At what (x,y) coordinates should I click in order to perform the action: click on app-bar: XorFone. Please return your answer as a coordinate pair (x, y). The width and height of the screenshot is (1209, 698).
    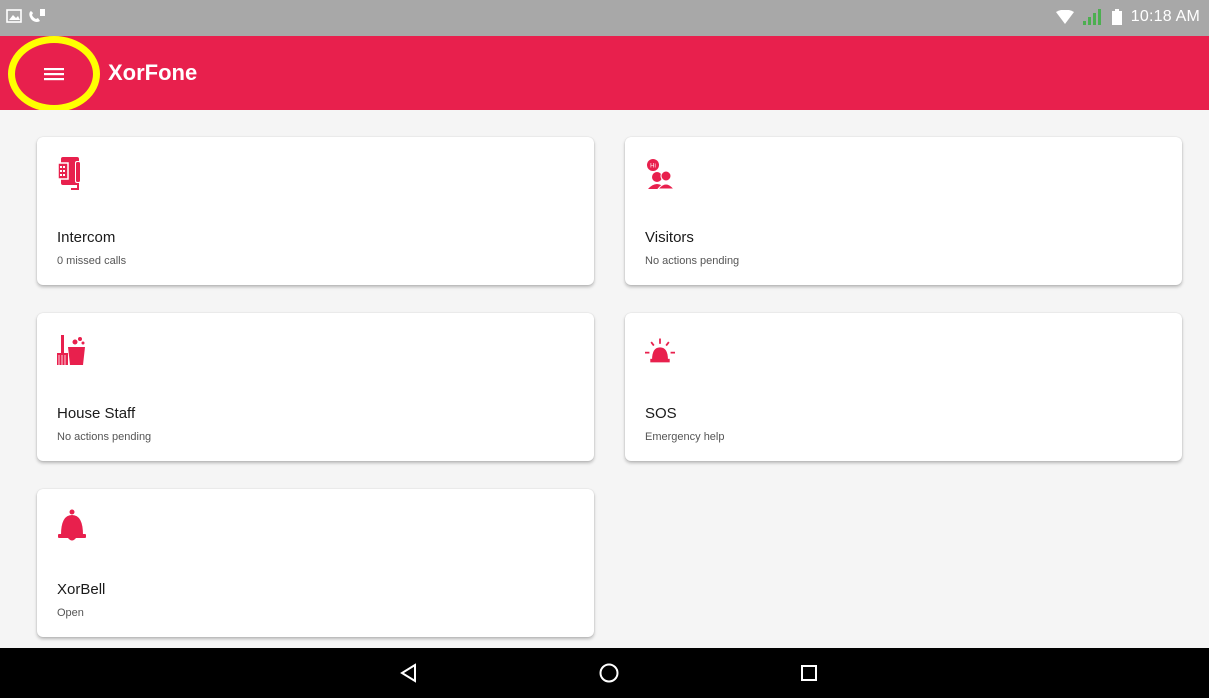
    Looking at the image, I should click on (604, 74).